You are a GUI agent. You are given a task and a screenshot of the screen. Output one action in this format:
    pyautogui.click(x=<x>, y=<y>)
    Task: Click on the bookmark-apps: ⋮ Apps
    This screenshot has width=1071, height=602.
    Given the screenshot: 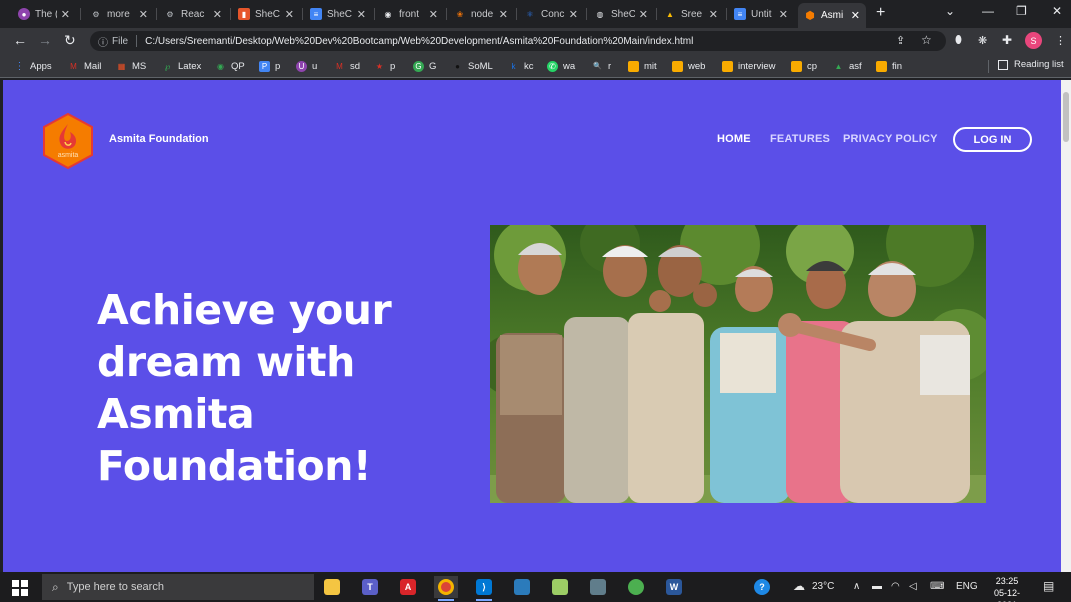 What is the action you would take?
    pyautogui.click(x=33, y=66)
    